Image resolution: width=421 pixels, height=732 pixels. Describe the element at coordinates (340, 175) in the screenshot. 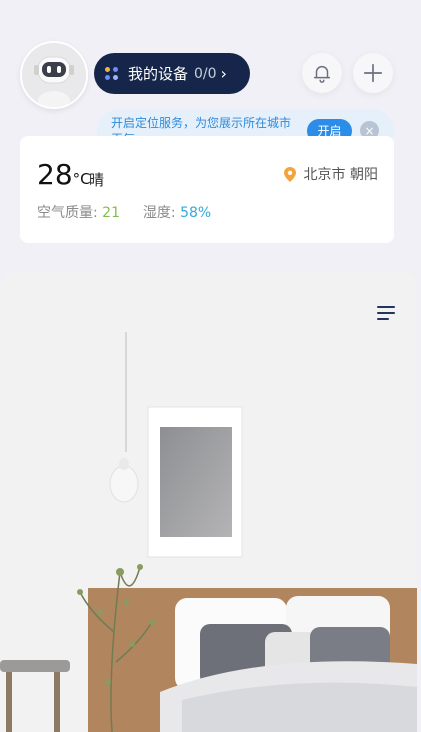

I see `location-text: 北京市 朝阳` at that location.